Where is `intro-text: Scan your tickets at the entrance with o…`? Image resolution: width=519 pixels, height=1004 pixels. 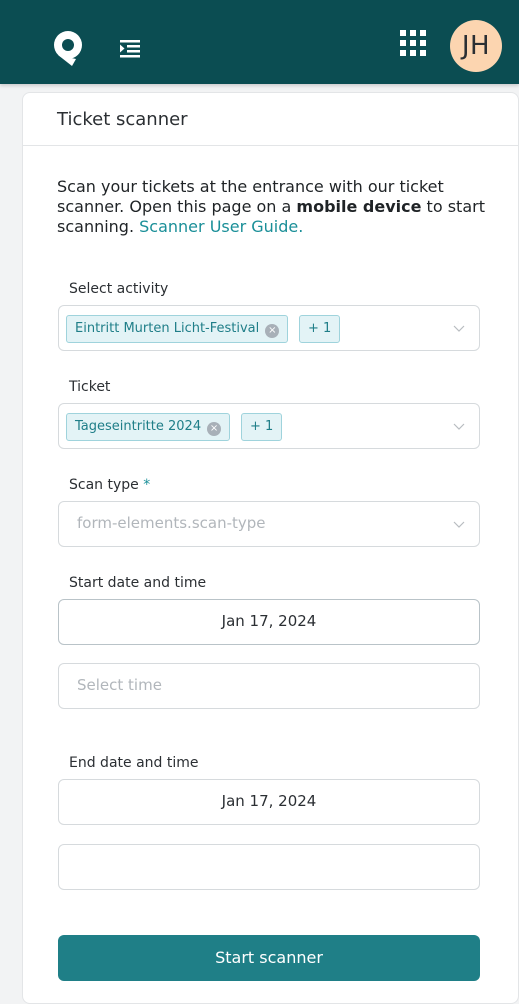 intro-text: Scan your tickets at the entrance with o… is located at coordinates (271, 207).